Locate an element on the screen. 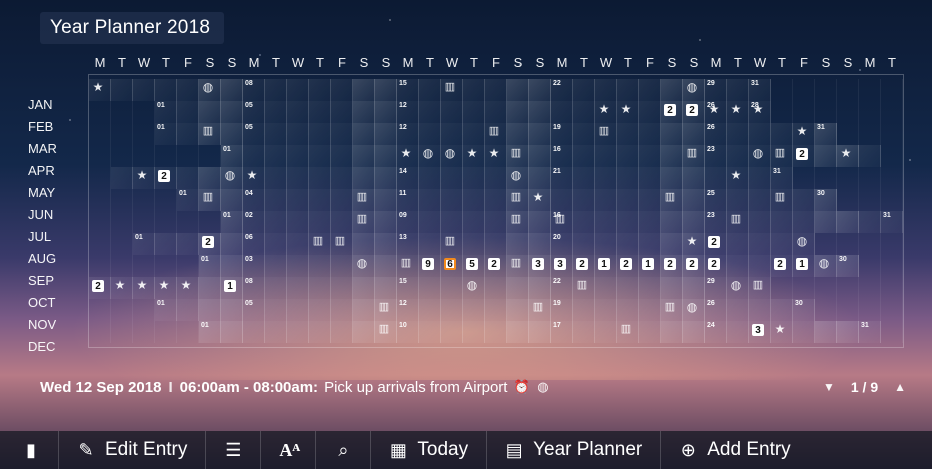 Image resolution: width=932 pixels, height=469 pixels. day-cell: 31 is located at coordinates (782, 178).